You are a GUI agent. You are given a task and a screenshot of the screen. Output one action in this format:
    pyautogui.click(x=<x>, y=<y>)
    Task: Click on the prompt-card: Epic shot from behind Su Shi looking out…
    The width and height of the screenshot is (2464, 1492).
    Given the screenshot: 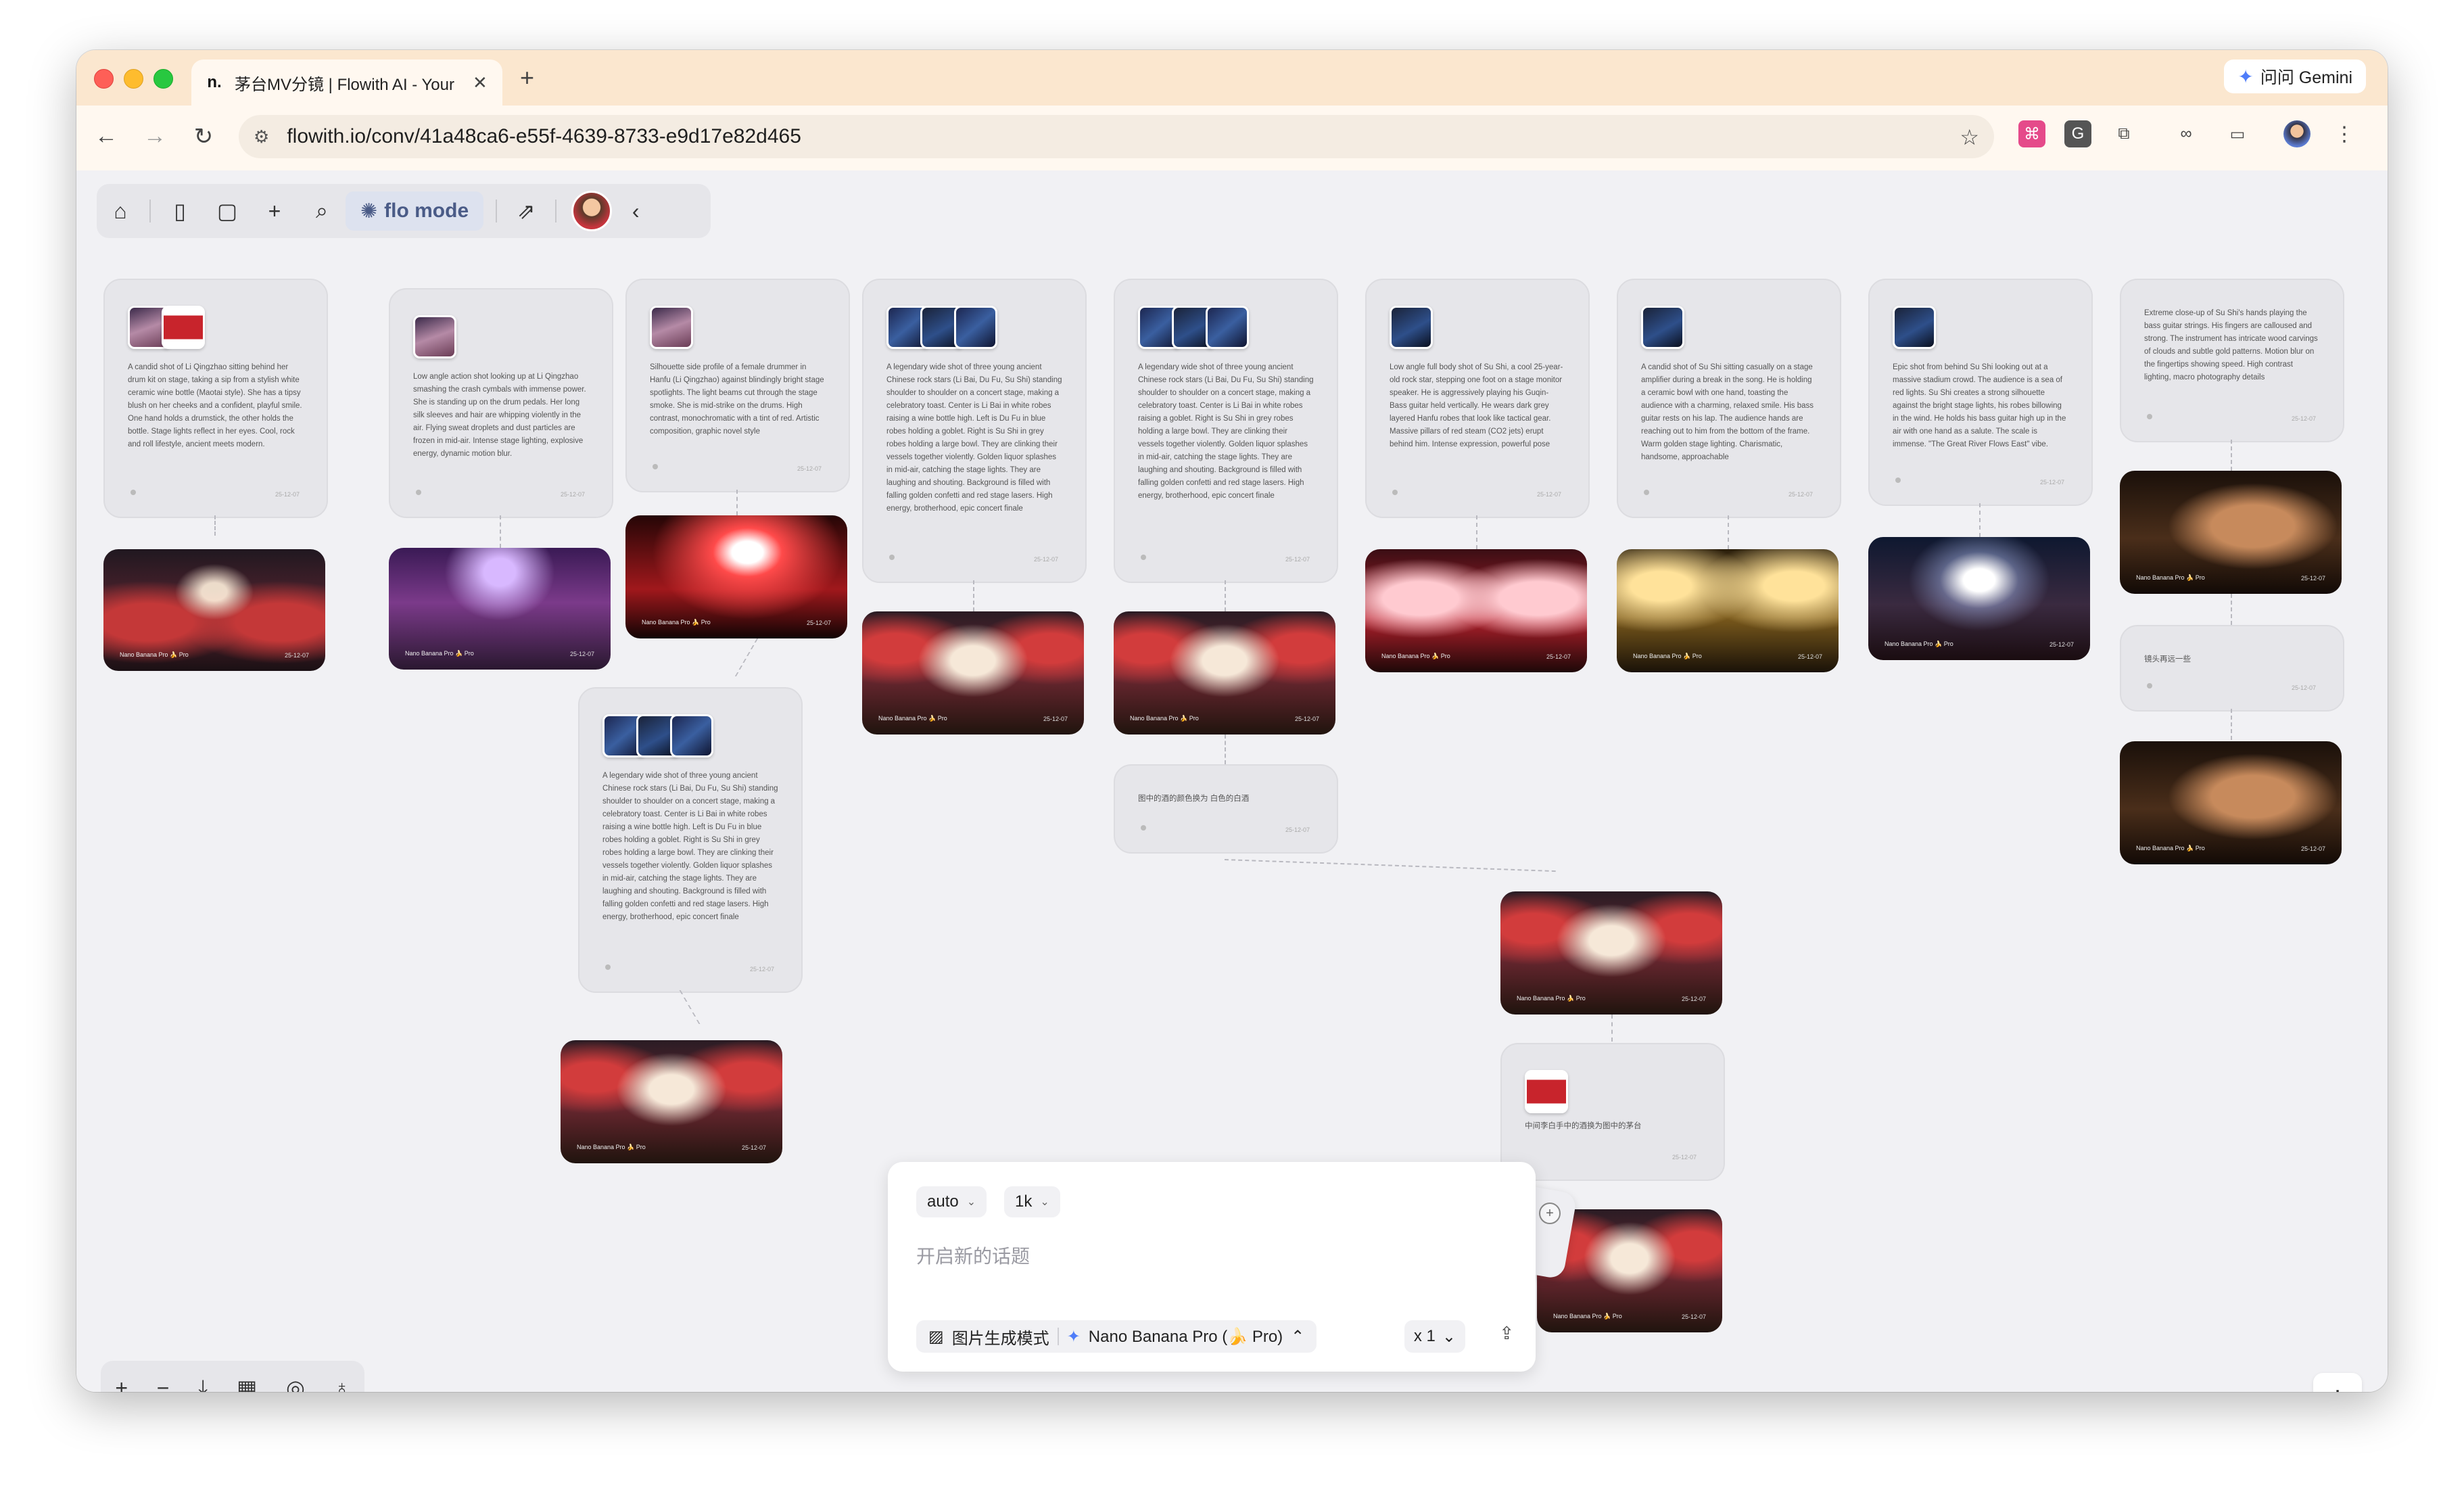 What is the action you would take?
    pyautogui.click(x=1980, y=392)
    